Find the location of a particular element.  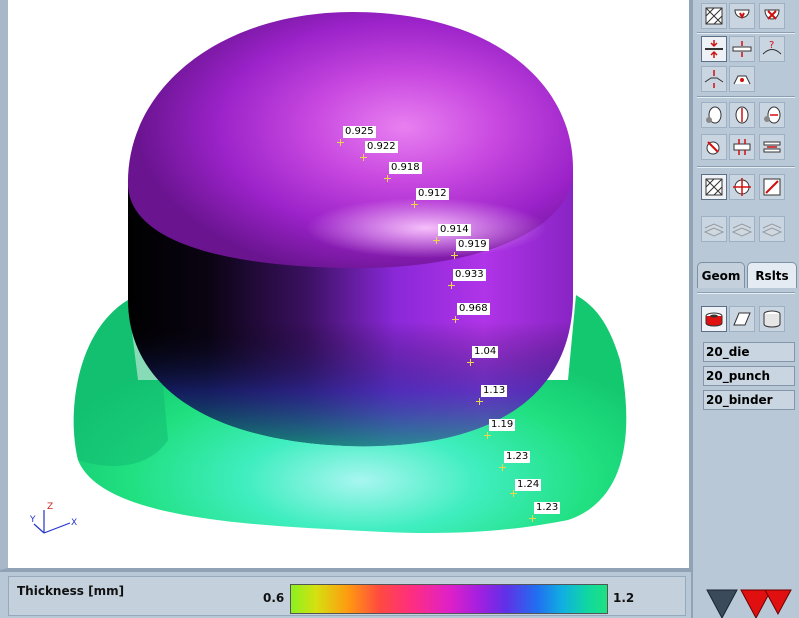

thickness-value-label: 0.918 is located at coordinates (405, 168).